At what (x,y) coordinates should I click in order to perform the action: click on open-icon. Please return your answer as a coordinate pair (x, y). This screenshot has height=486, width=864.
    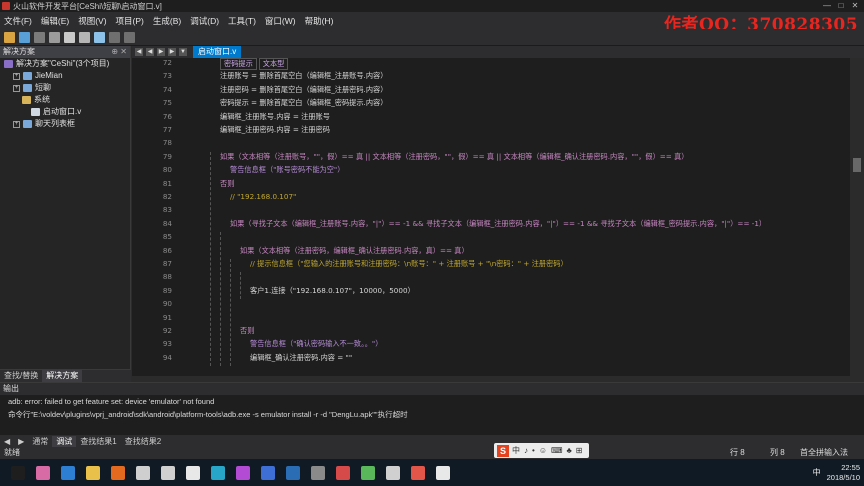
    Looking at the image, I should click on (24, 37).